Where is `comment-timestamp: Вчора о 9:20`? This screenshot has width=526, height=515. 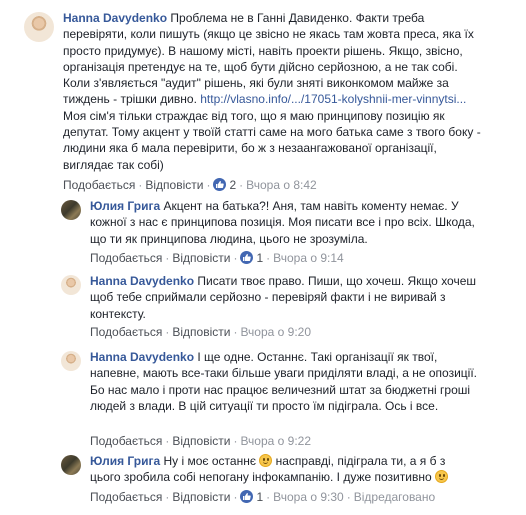
comment-timestamp: Вчора о 9:20 is located at coordinates (275, 332).